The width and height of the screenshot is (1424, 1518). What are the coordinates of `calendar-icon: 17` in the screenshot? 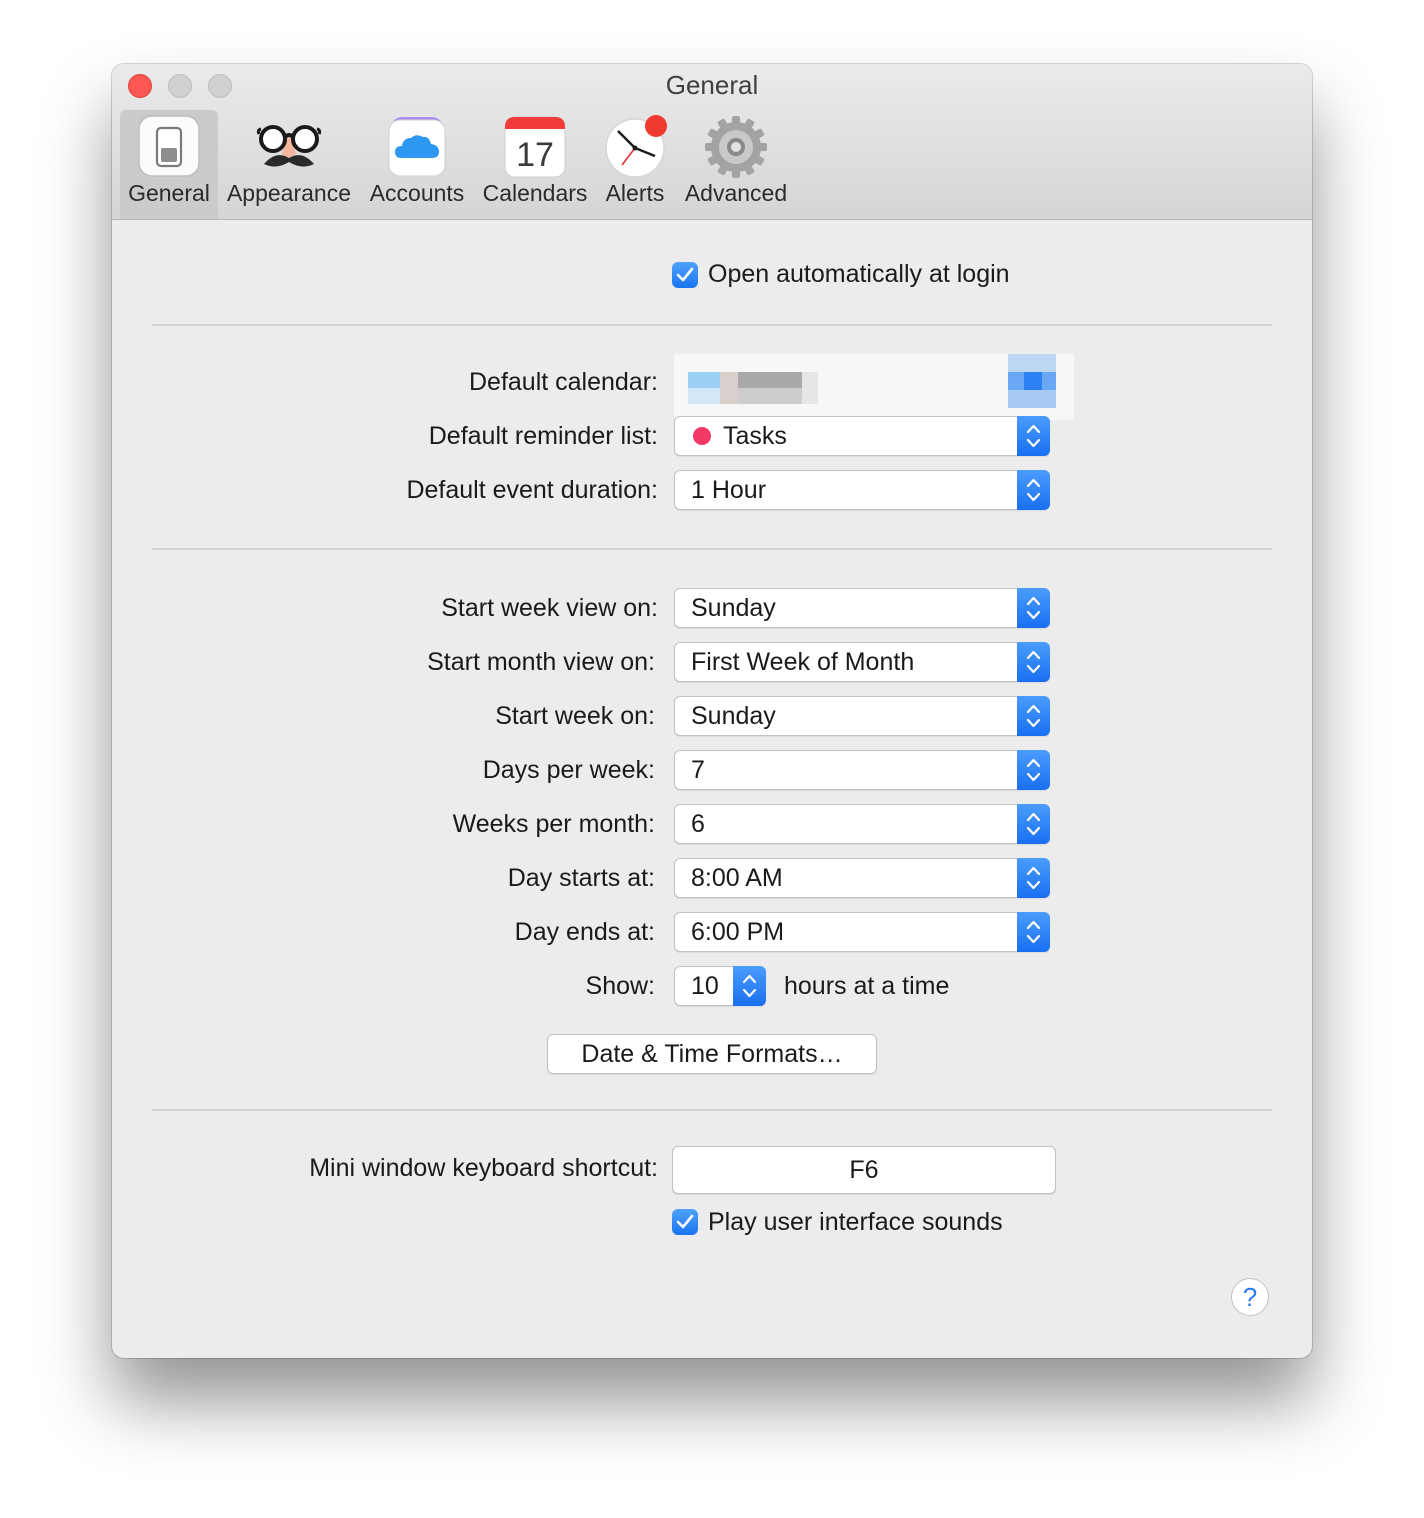 It's located at (535, 147).